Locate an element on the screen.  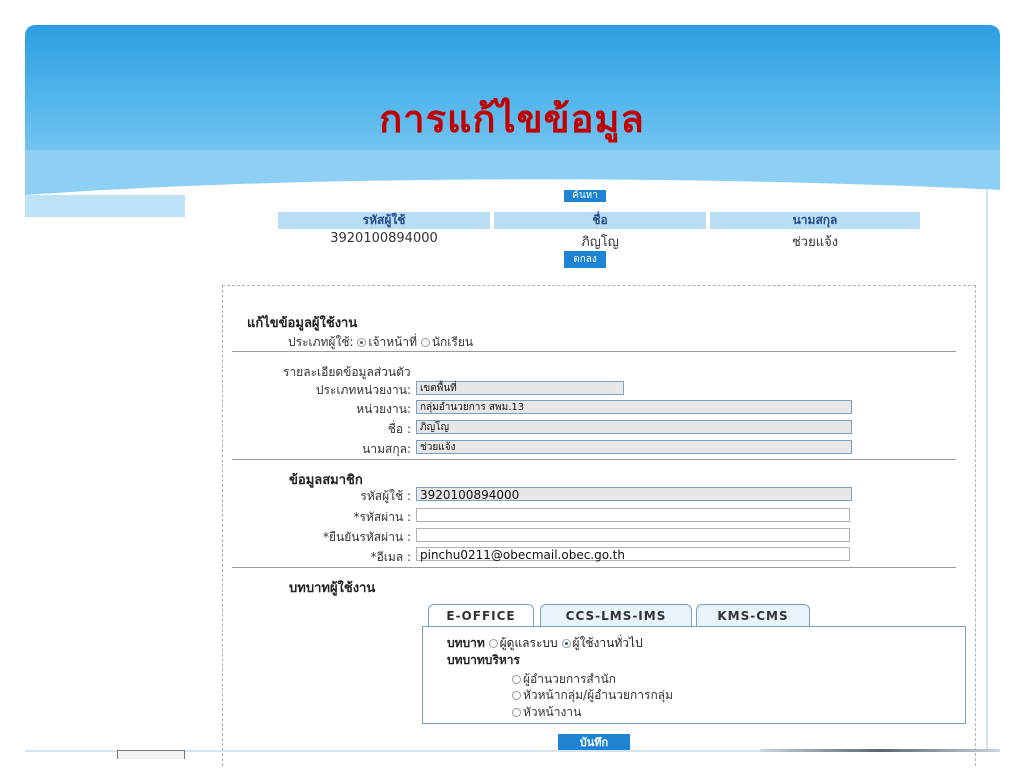
password-field is located at coordinates (633, 515).